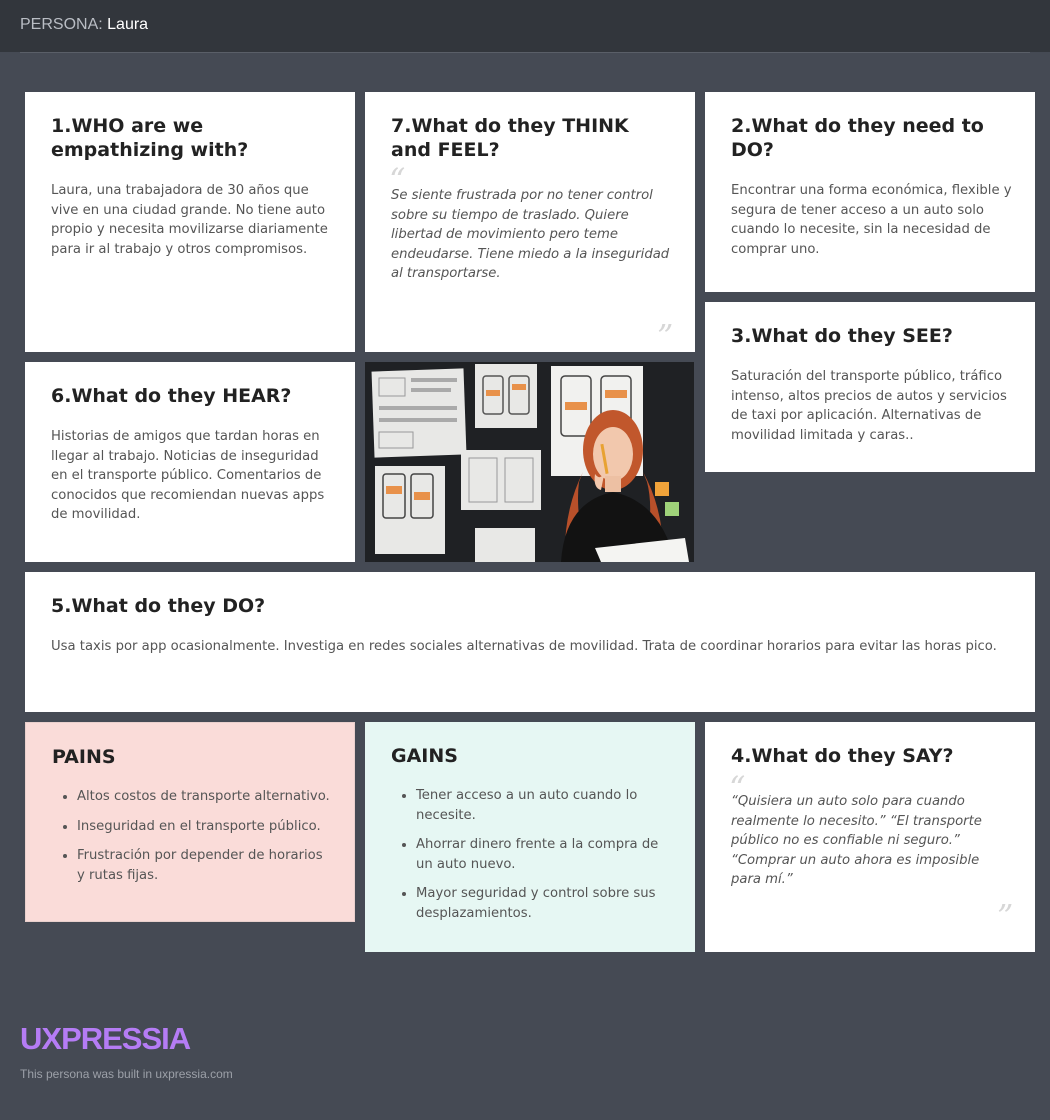 This screenshot has width=1050, height=1120. Describe the element at coordinates (128, 24) in the screenshot. I see `persona-name: Laura` at that location.